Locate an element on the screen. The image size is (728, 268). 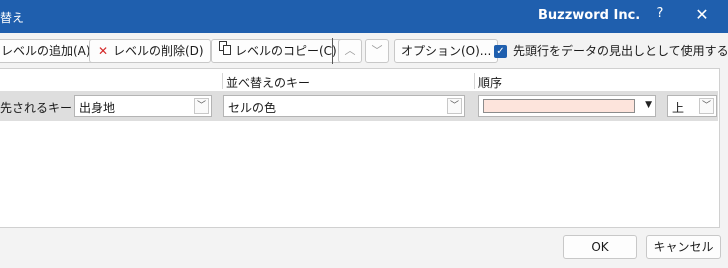
checkmark-icon: ✓ is located at coordinates (500, 51).